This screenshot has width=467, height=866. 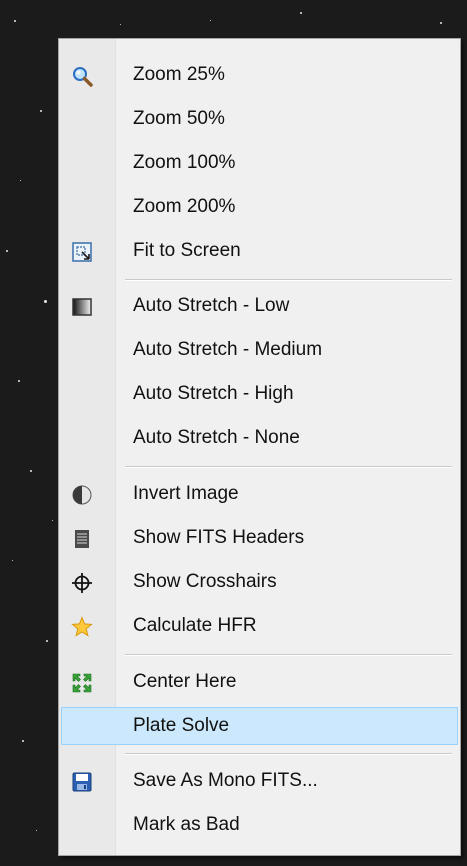 I want to click on menu-item-label: Zoom 25%, so click(x=179, y=74).